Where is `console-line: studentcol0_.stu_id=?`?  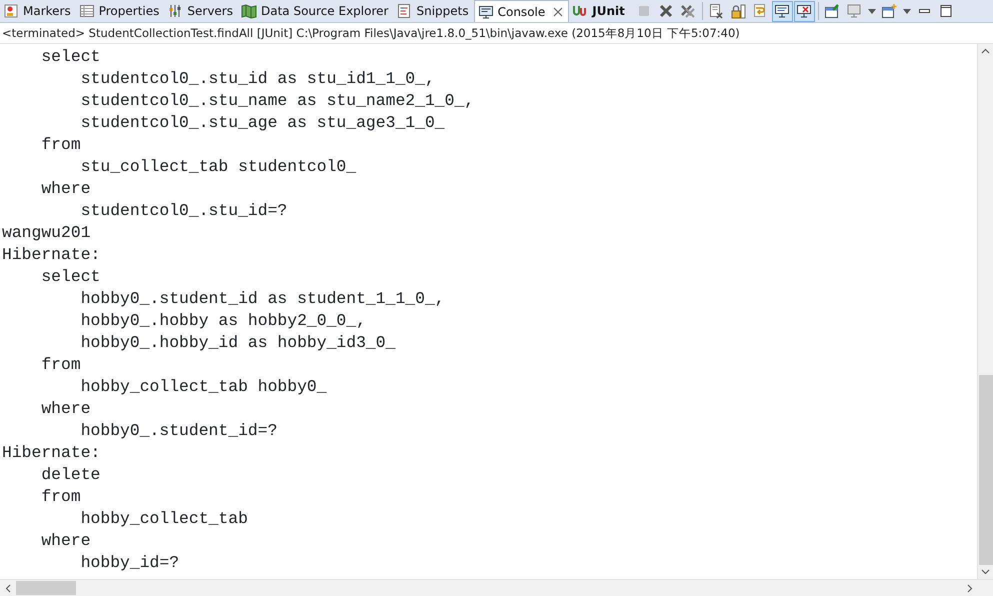
console-line: studentcol0_.stu_id=? is located at coordinates (184, 211).